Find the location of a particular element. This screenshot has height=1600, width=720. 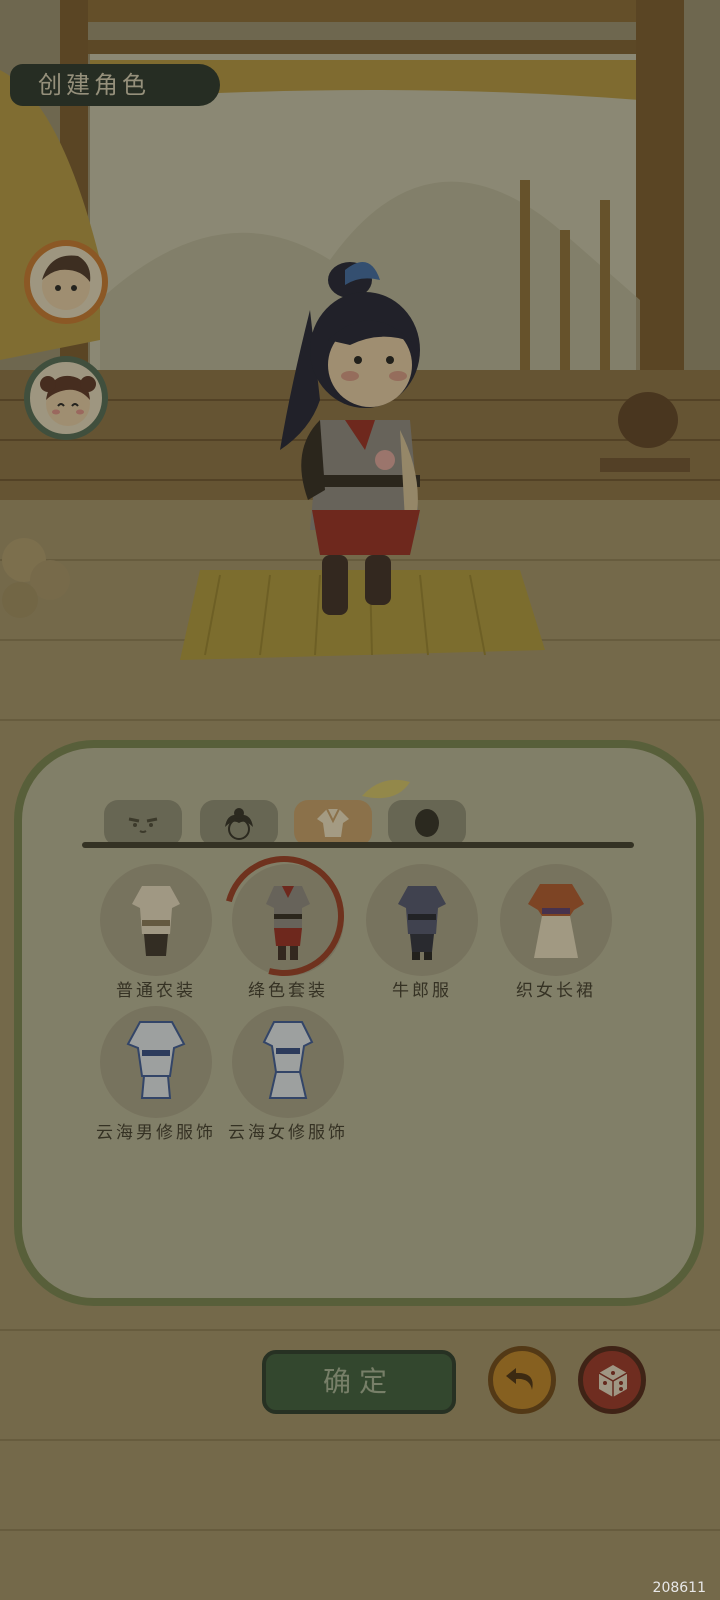

skin-color-icon is located at coordinates (427, 823).